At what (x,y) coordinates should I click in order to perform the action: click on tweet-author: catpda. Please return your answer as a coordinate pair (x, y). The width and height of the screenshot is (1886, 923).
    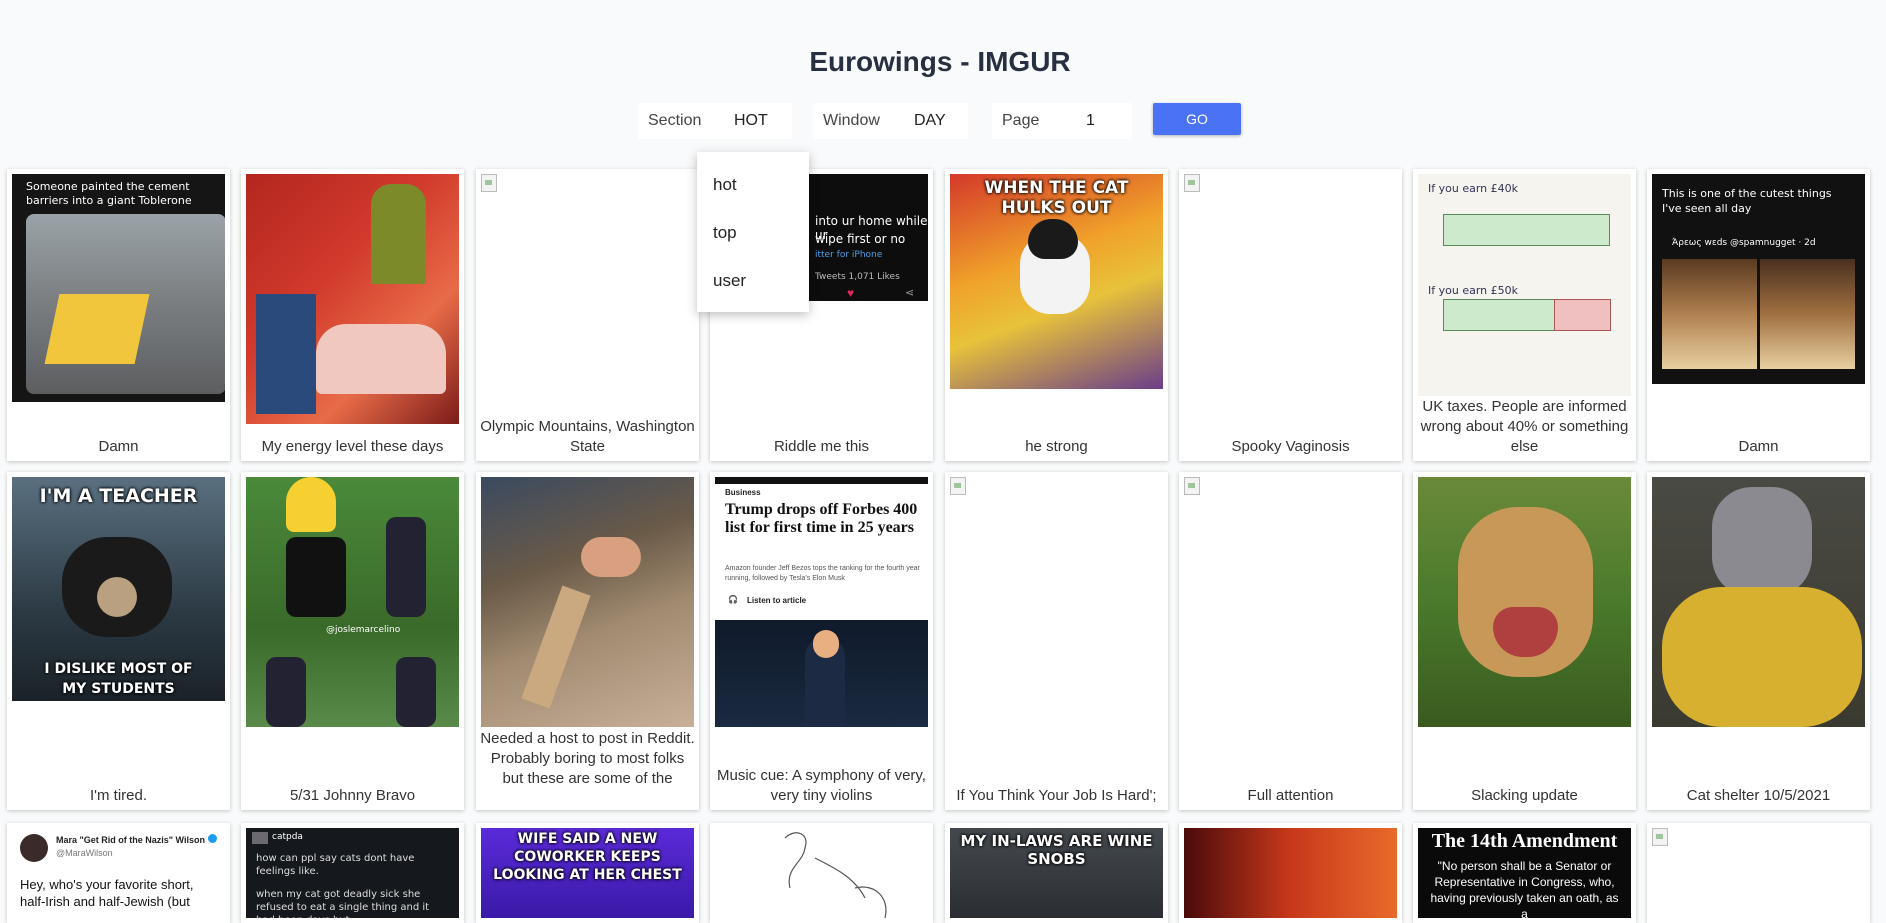
    Looking at the image, I should click on (287, 837).